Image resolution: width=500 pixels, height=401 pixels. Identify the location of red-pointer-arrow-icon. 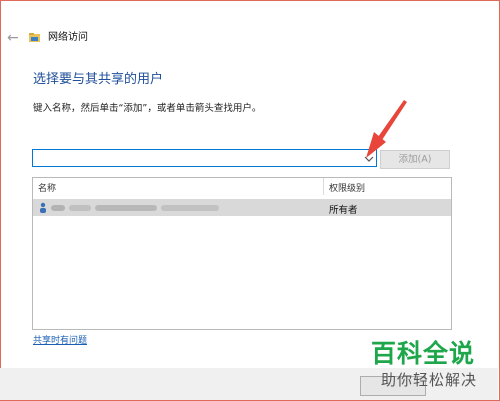
(386, 129).